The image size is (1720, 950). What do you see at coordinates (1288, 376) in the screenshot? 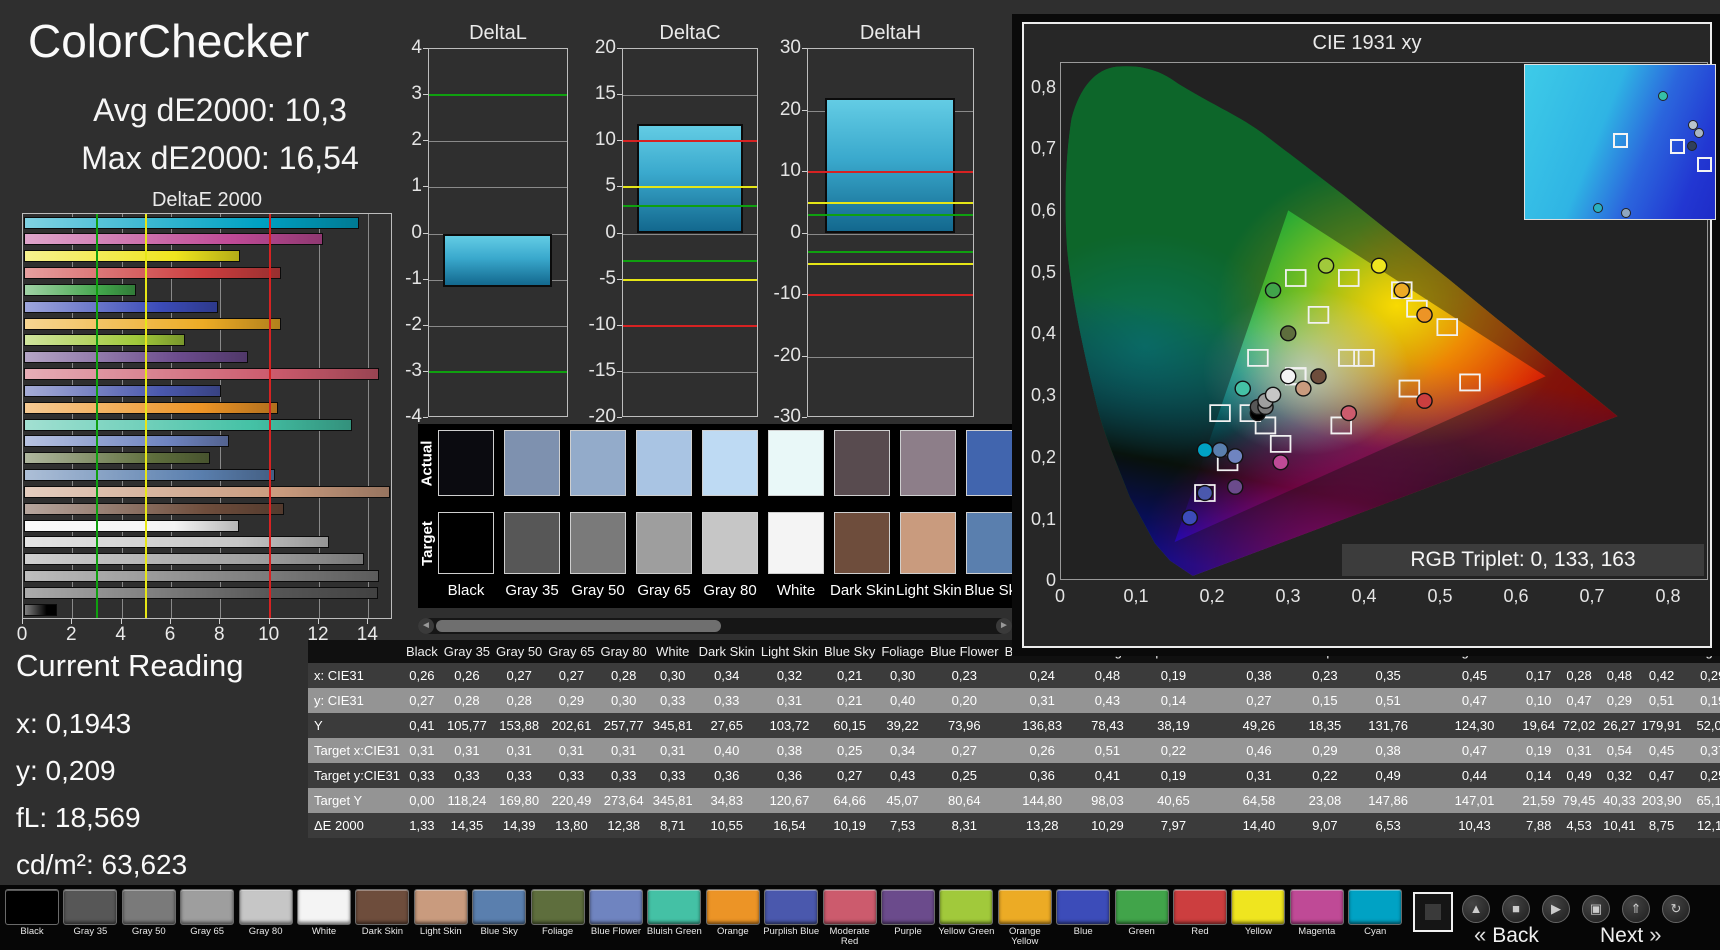
I see `cie-measured-white` at bounding box center [1288, 376].